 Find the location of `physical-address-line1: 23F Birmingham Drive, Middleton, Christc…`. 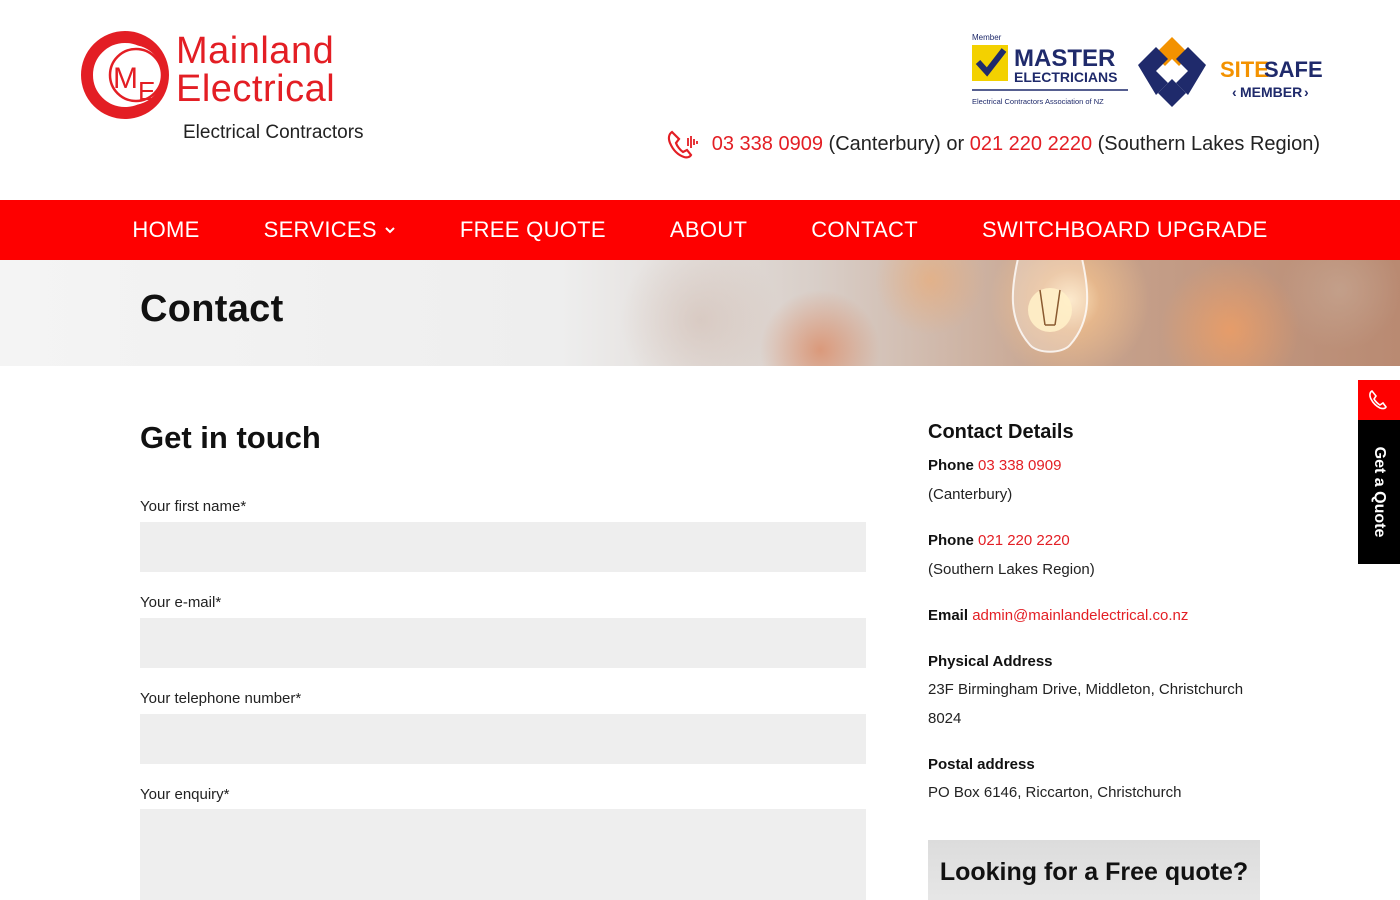

physical-address-line1: 23F Birmingham Drive, Middleton, Christc… is located at coordinates (1086, 689).